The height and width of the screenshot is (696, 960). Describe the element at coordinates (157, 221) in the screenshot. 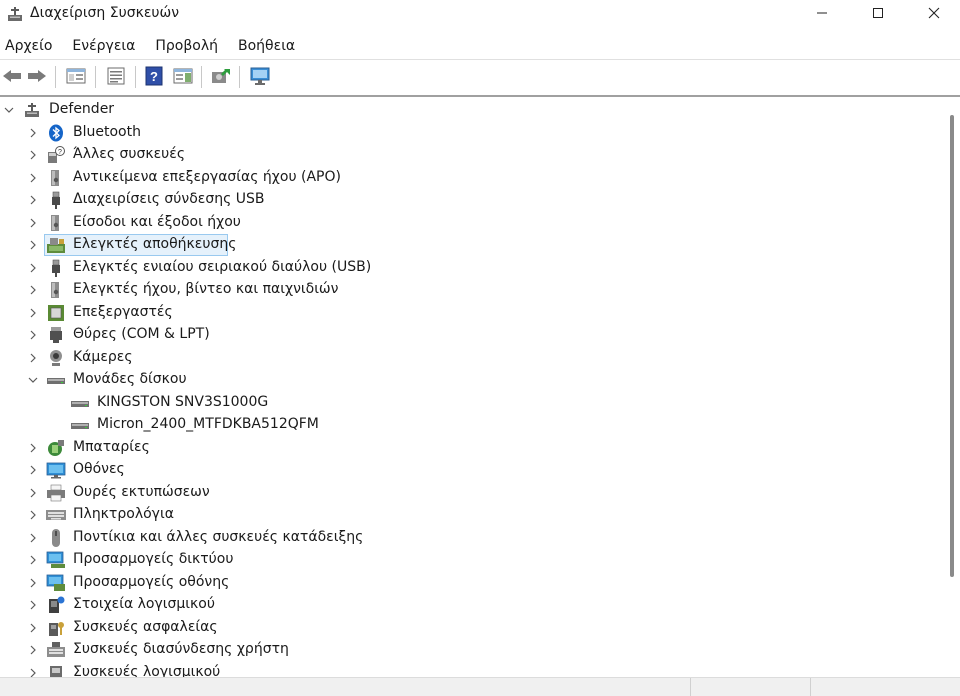

I see `tree-item-label: Είσοδοι και έξοδοι ήχου` at that location.